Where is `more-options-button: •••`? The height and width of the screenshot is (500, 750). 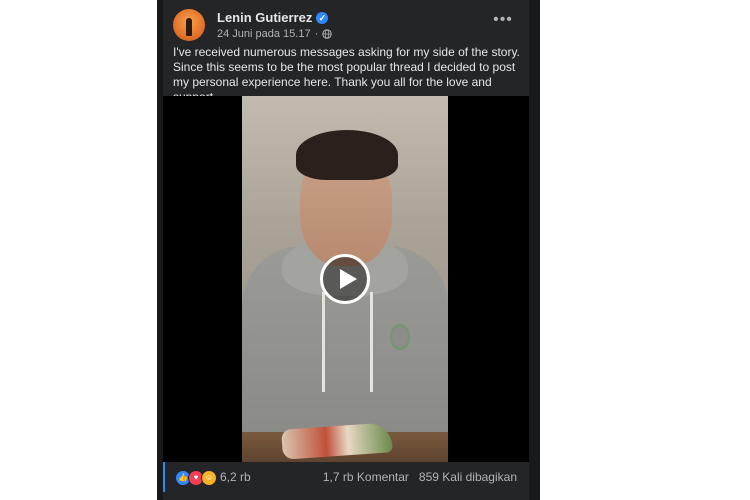 more-options-button: ••• is located at coordinates (503, 22).